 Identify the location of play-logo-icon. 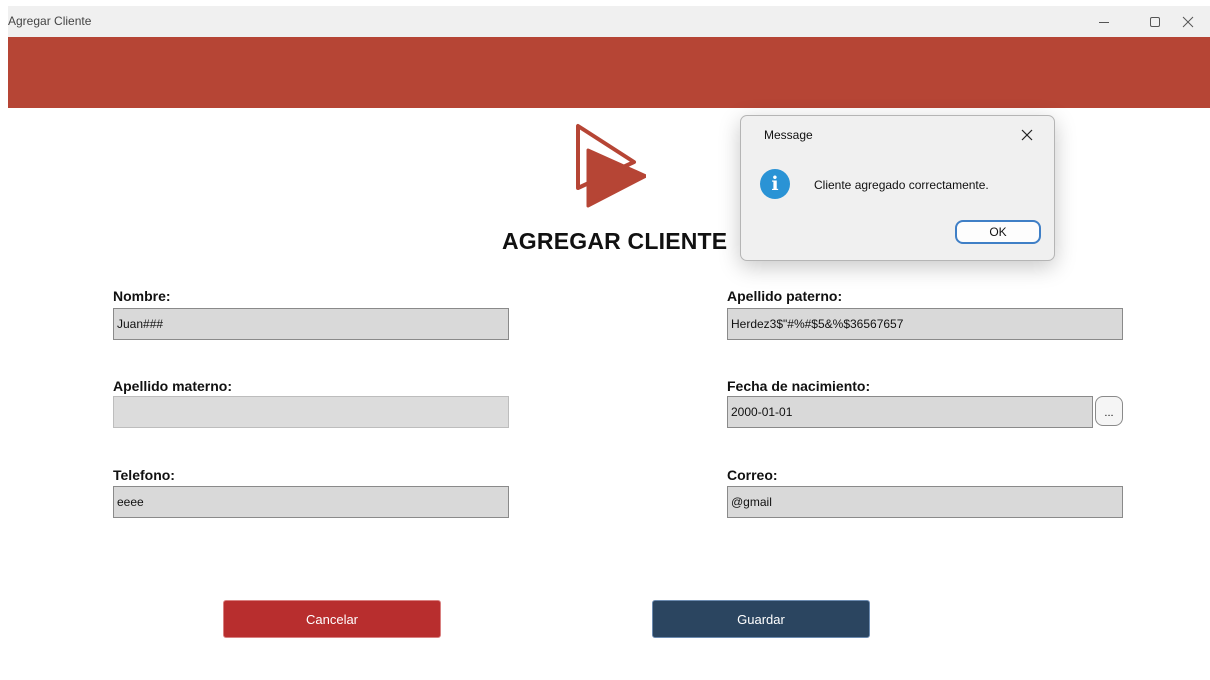
(611, 166).